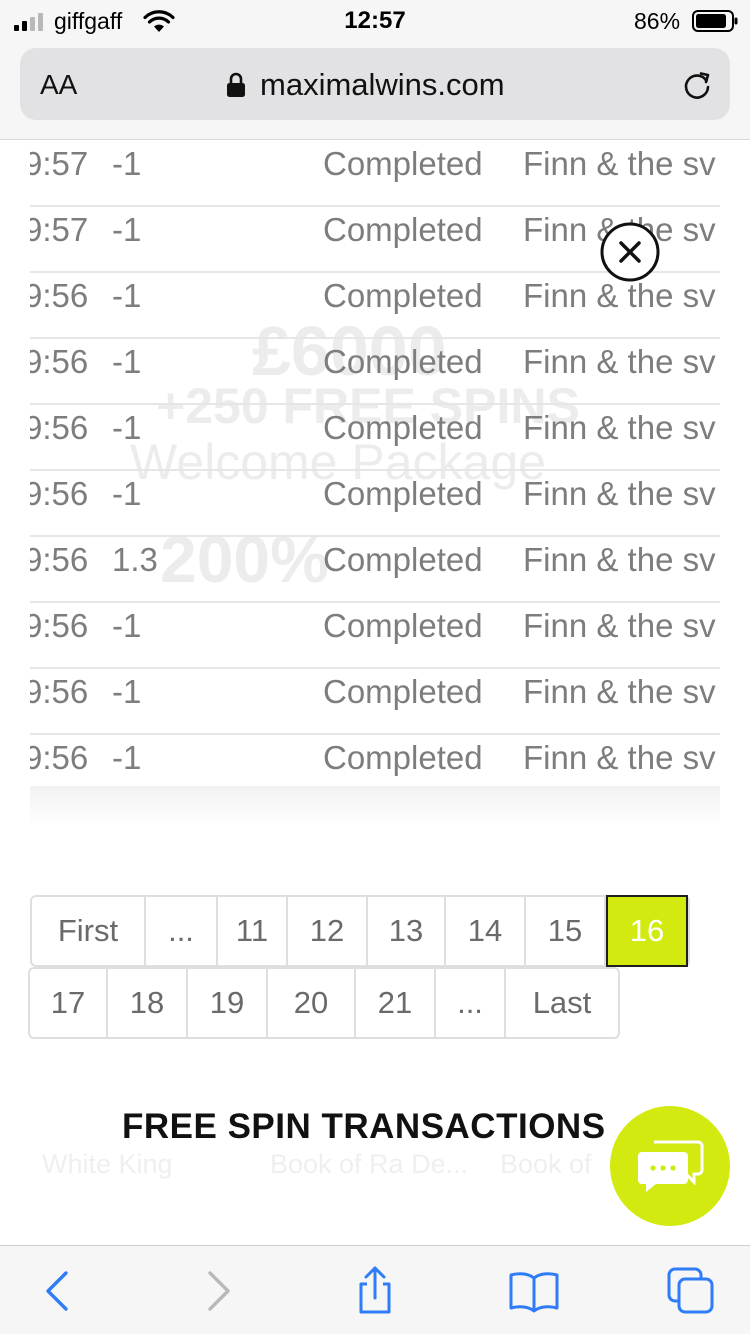 The image size is (750, 1334). I want to click on battery-percent: 86%, so click(657, 21).